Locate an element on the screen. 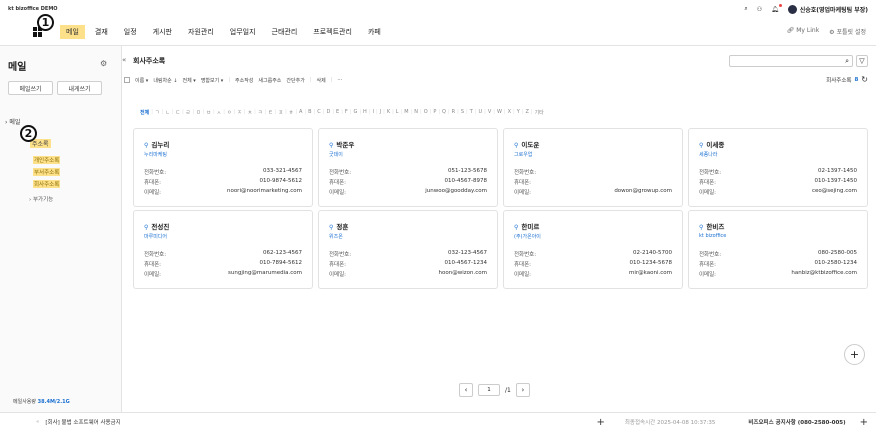 This screenshot has width=876, height=431. alpha-filter-item: U is located at coordinates (480, 112).